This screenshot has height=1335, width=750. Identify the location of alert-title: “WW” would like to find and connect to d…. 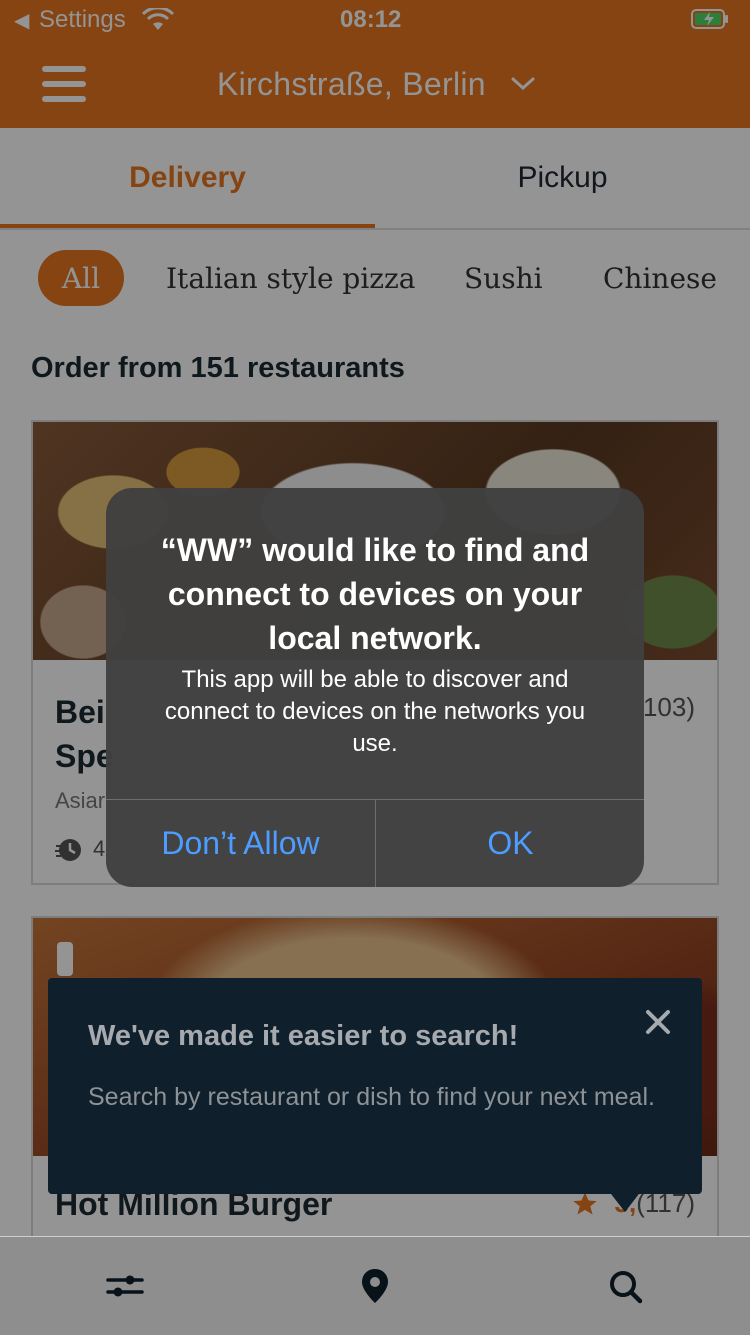
(375, 594).